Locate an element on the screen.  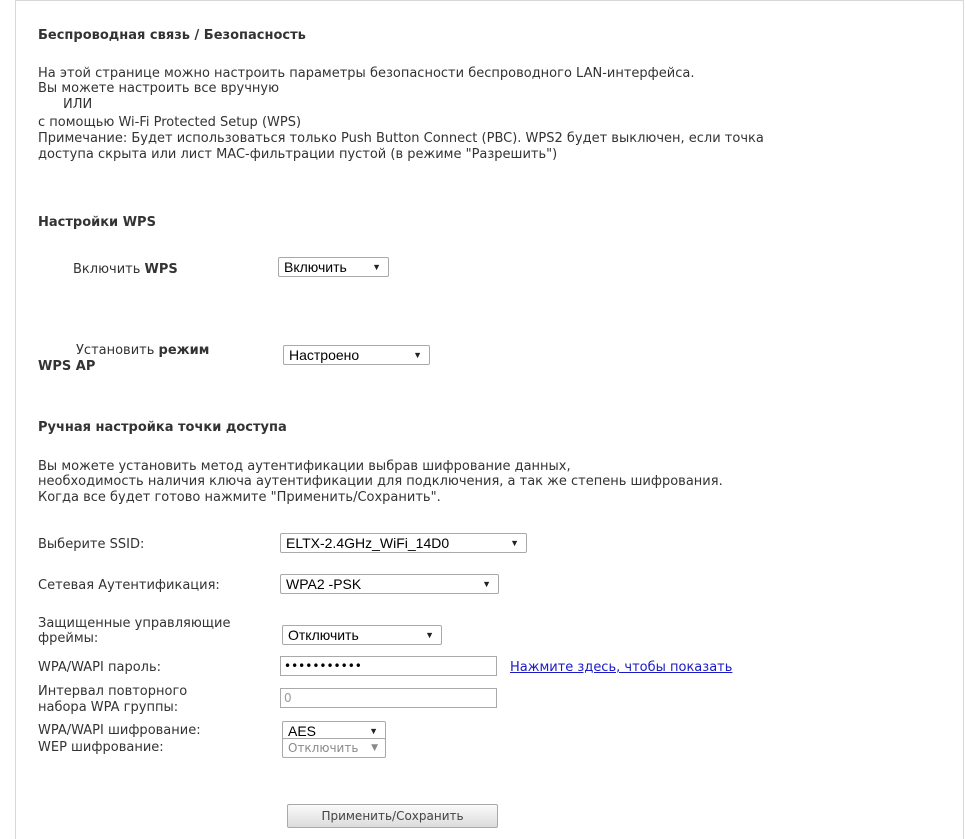
apply-save-button: Применить/Сохранить is located at coordinates (392, 816).